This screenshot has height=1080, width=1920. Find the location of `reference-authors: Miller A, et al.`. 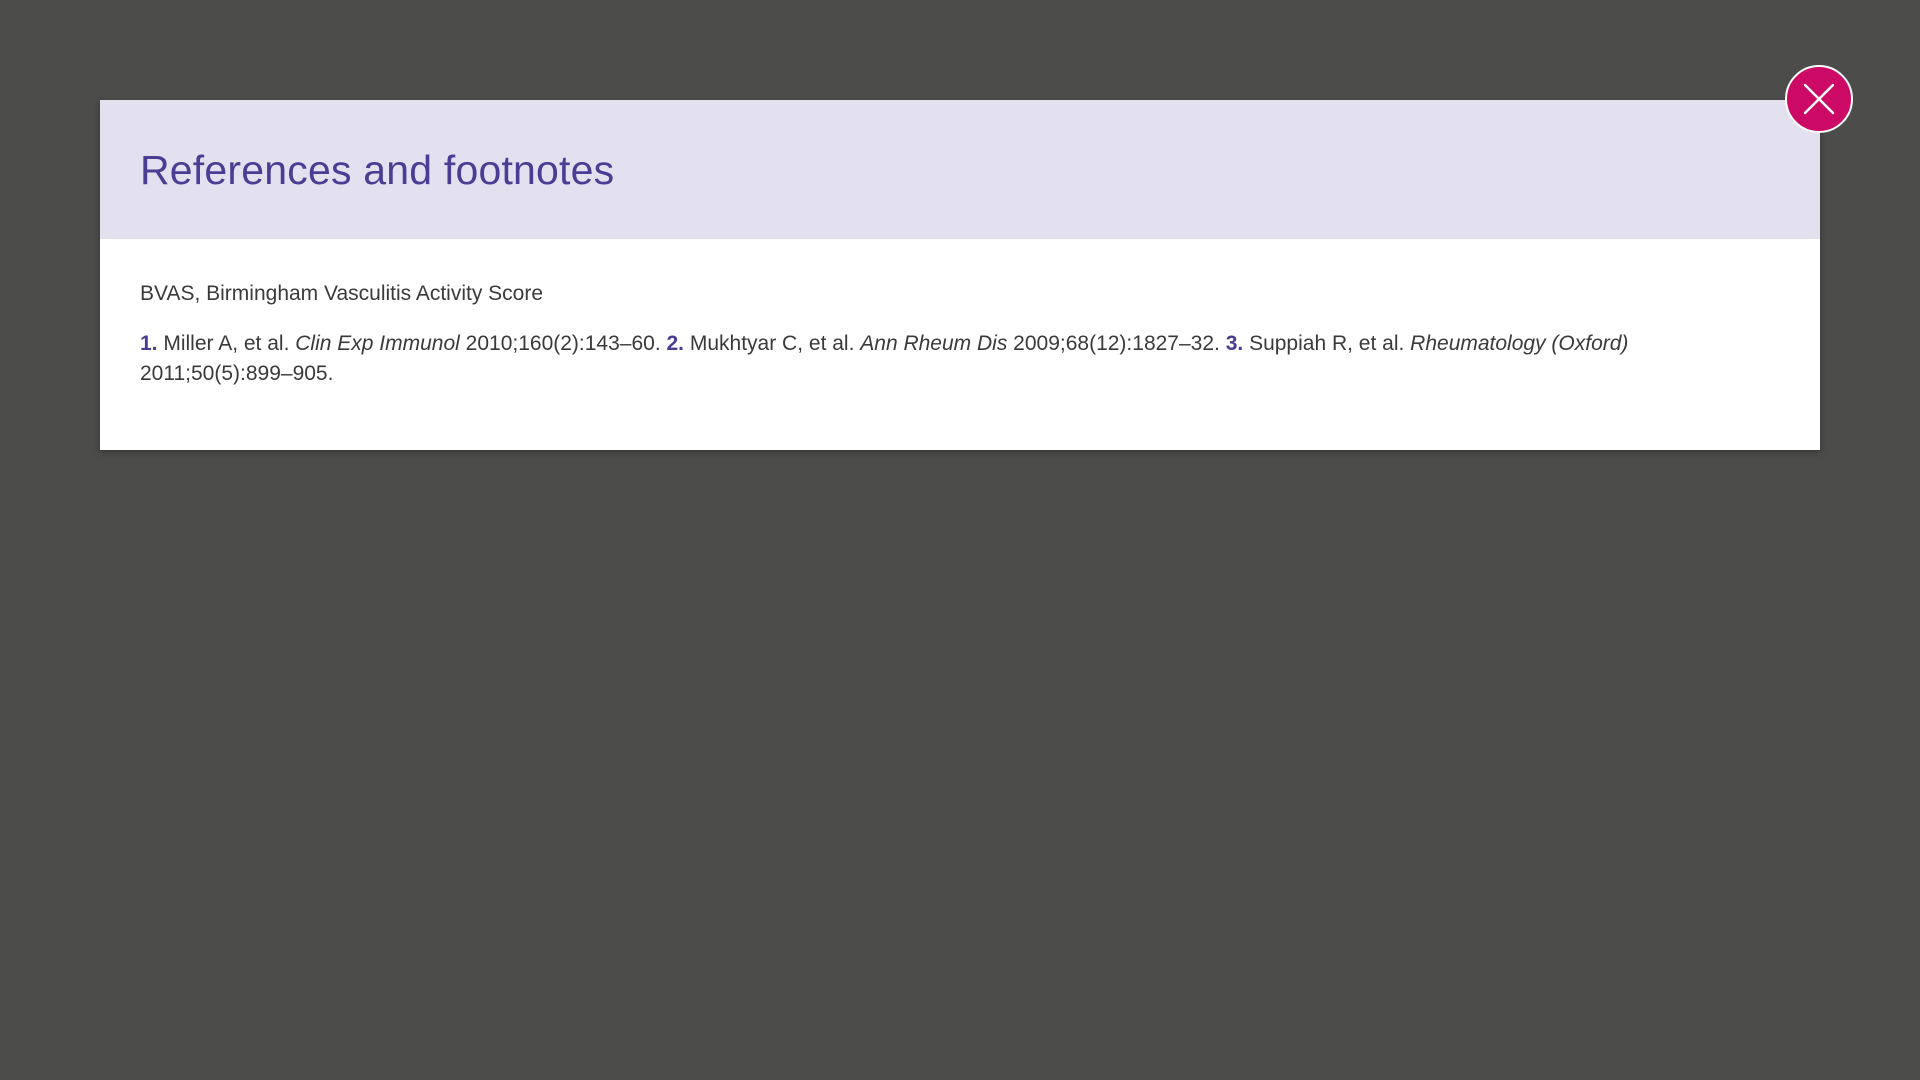

reference-authors: Miller A, et al. is located at coordinates (226, 343).